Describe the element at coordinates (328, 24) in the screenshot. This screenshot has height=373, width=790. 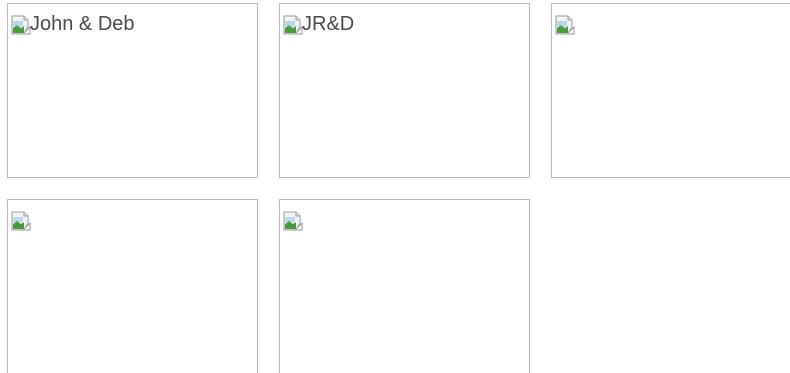
I see `image-alt-text: JR&D` at that location.